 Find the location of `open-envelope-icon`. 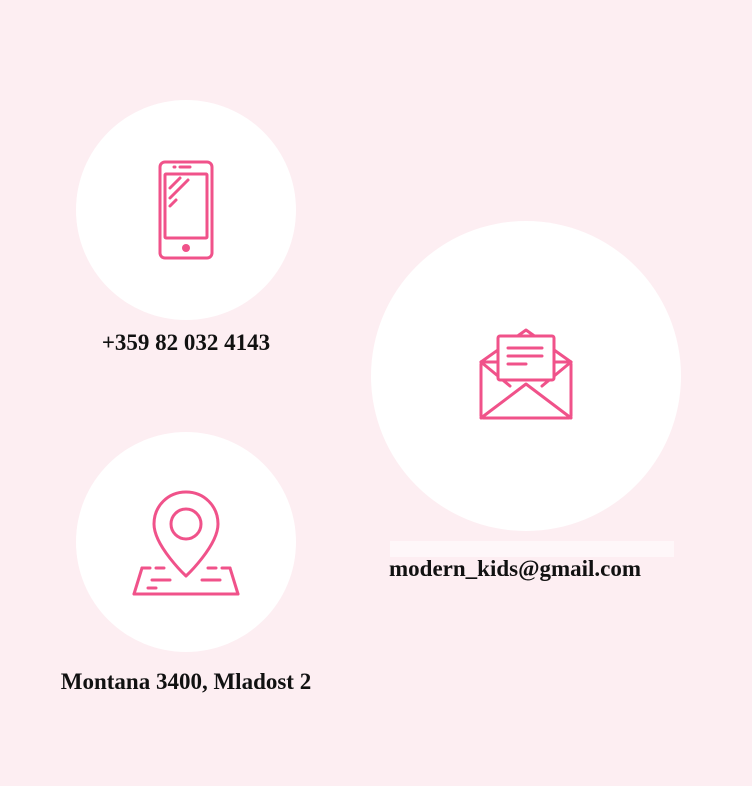

open-envelope-icon is located at coordinates (526, 374).